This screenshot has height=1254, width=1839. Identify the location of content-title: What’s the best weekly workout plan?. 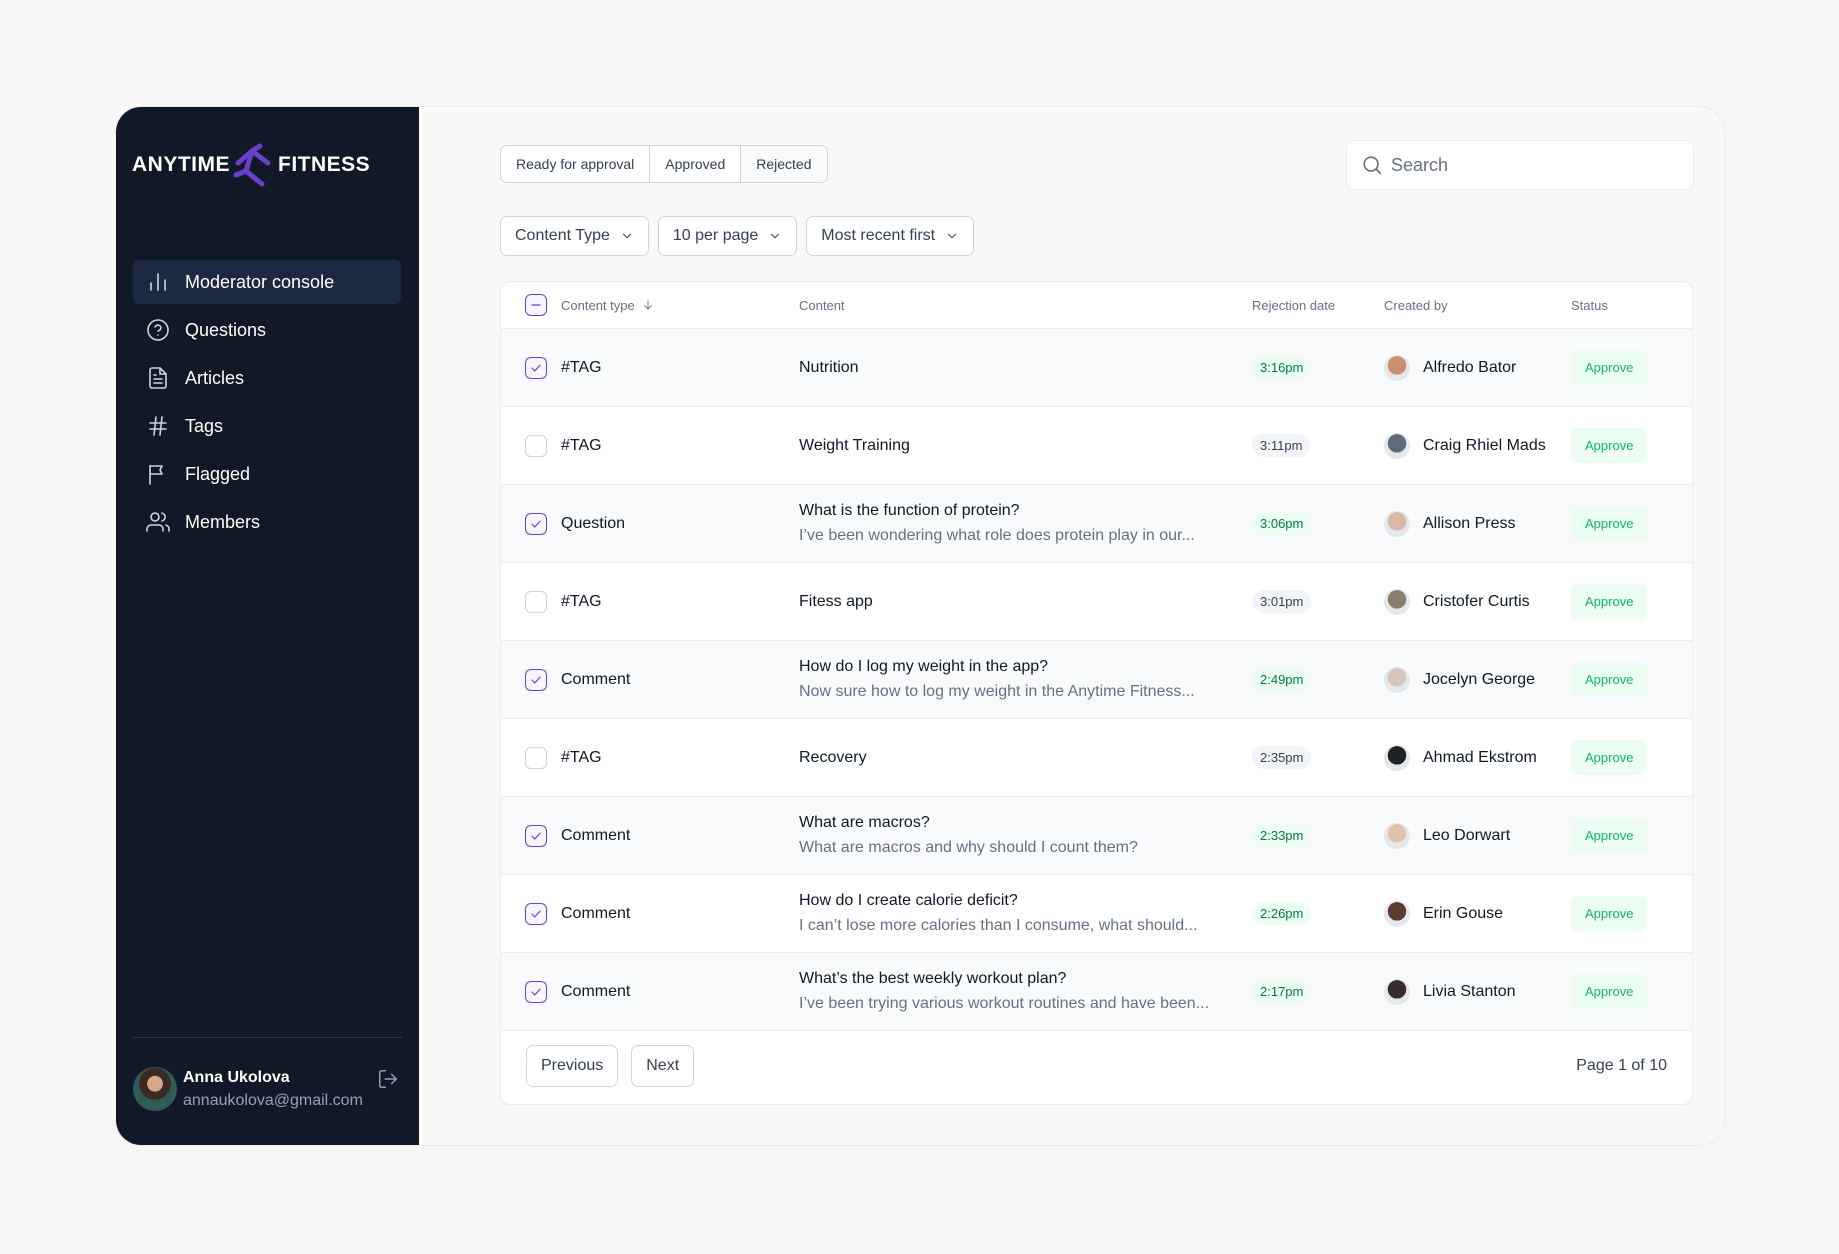
(933, 978).